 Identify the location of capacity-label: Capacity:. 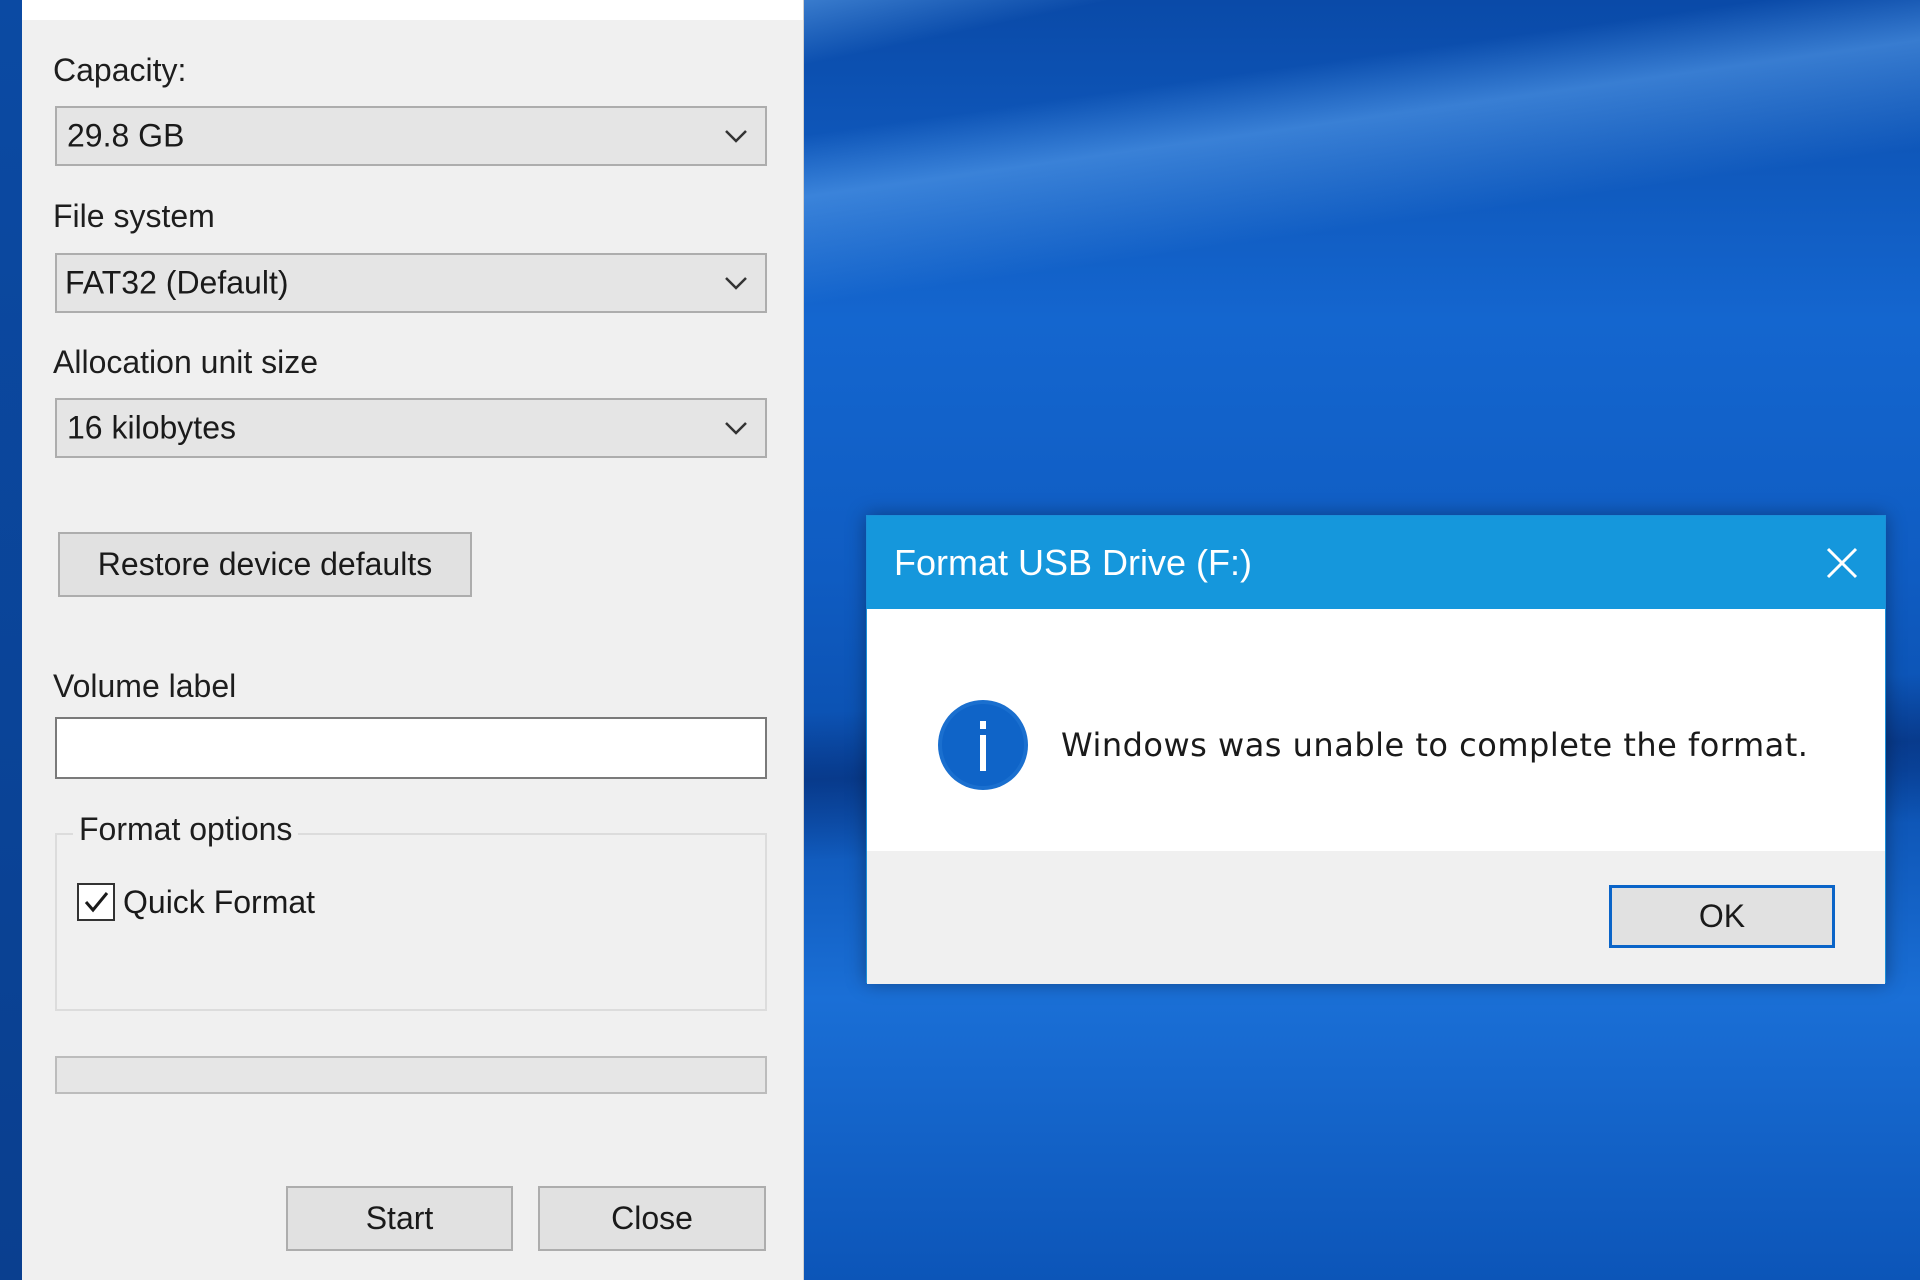
(120, 70).